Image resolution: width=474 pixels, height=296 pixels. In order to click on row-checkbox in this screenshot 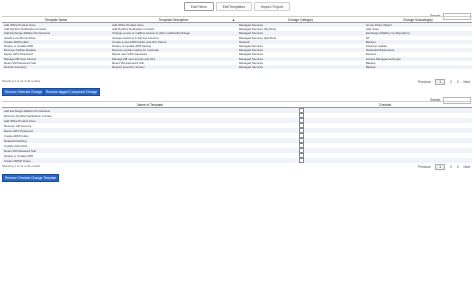, I will do `click(302, 160)`.